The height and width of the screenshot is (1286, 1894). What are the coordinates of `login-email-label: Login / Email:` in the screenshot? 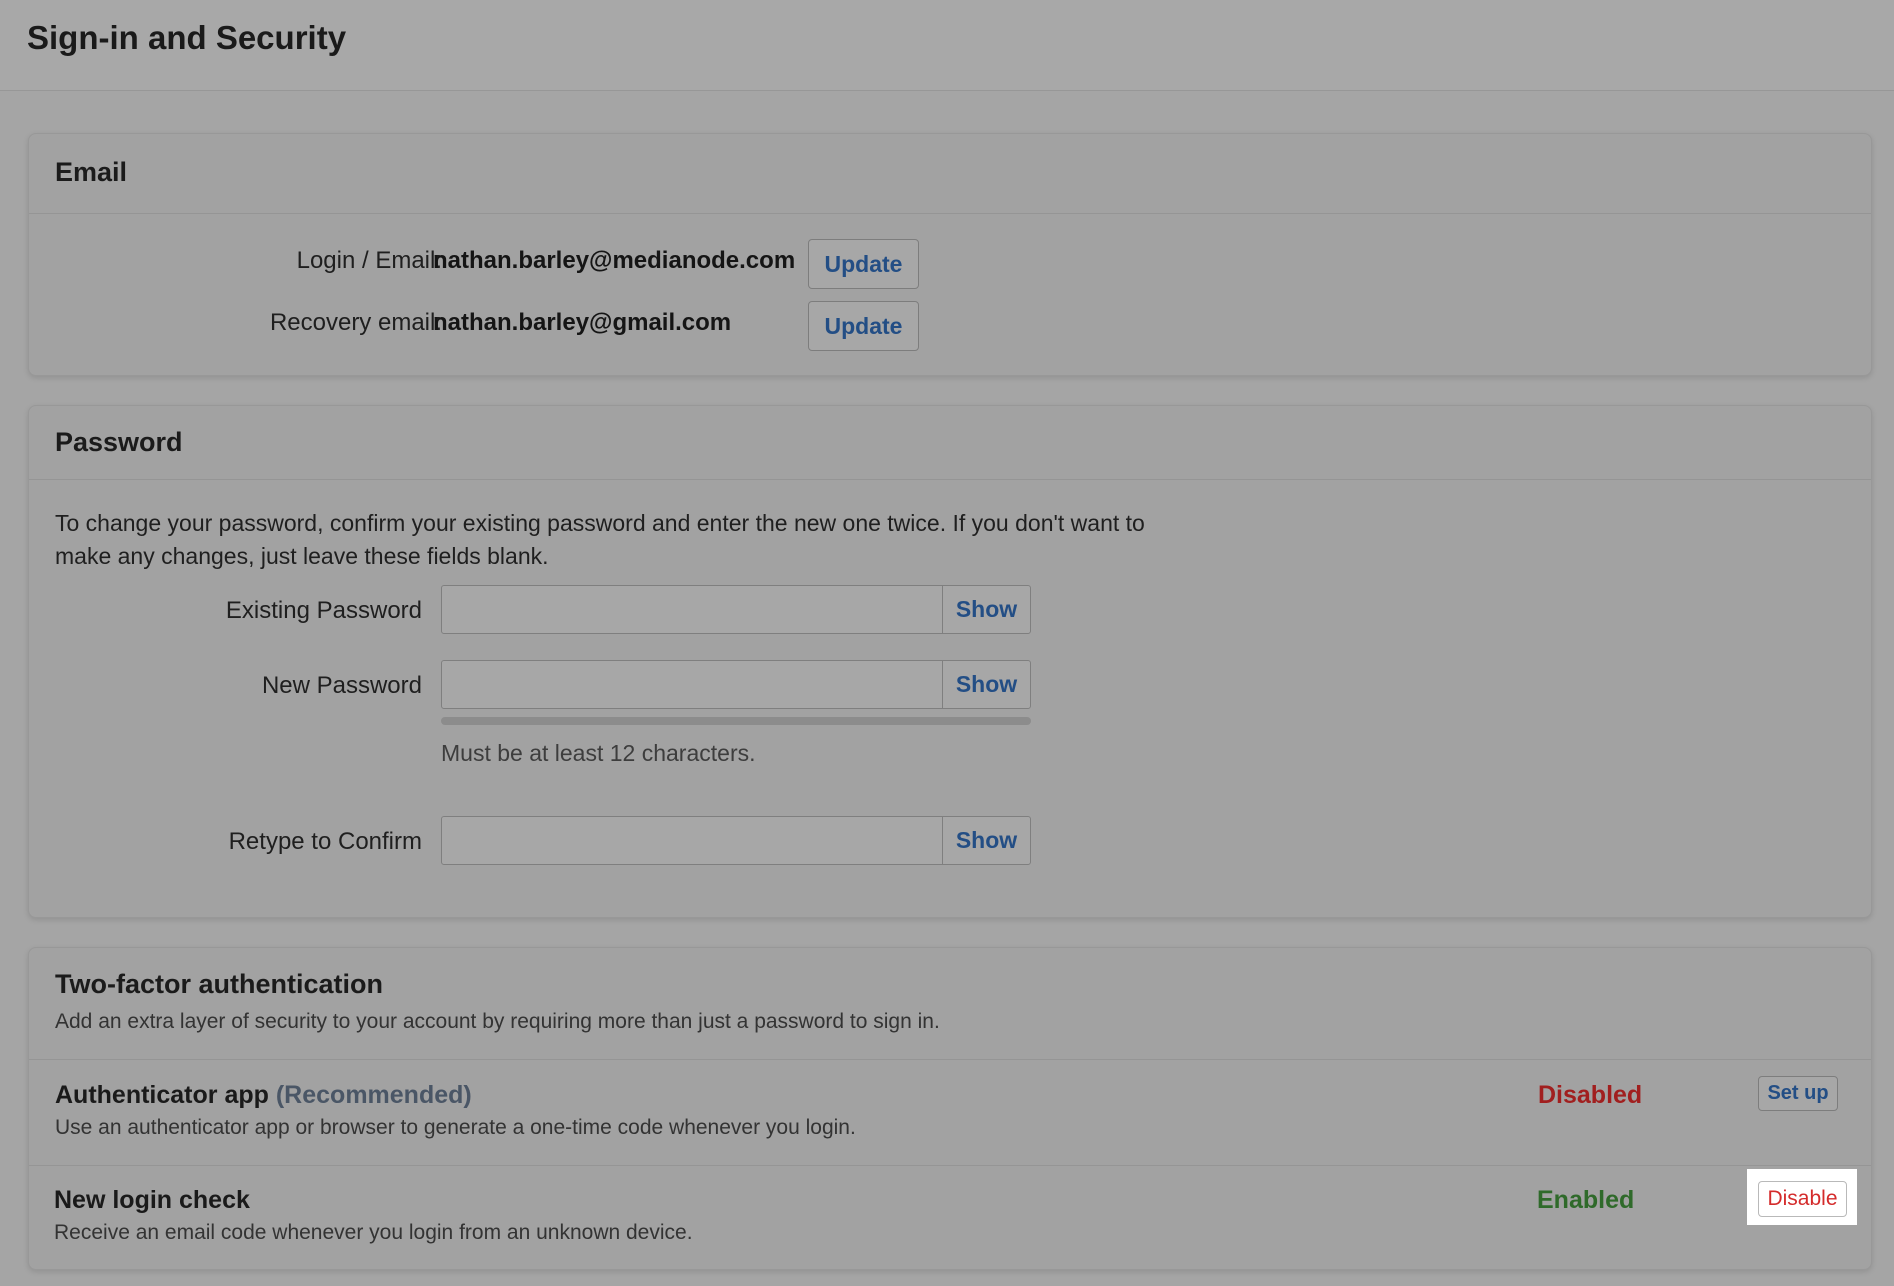 It's located at (369, 260).